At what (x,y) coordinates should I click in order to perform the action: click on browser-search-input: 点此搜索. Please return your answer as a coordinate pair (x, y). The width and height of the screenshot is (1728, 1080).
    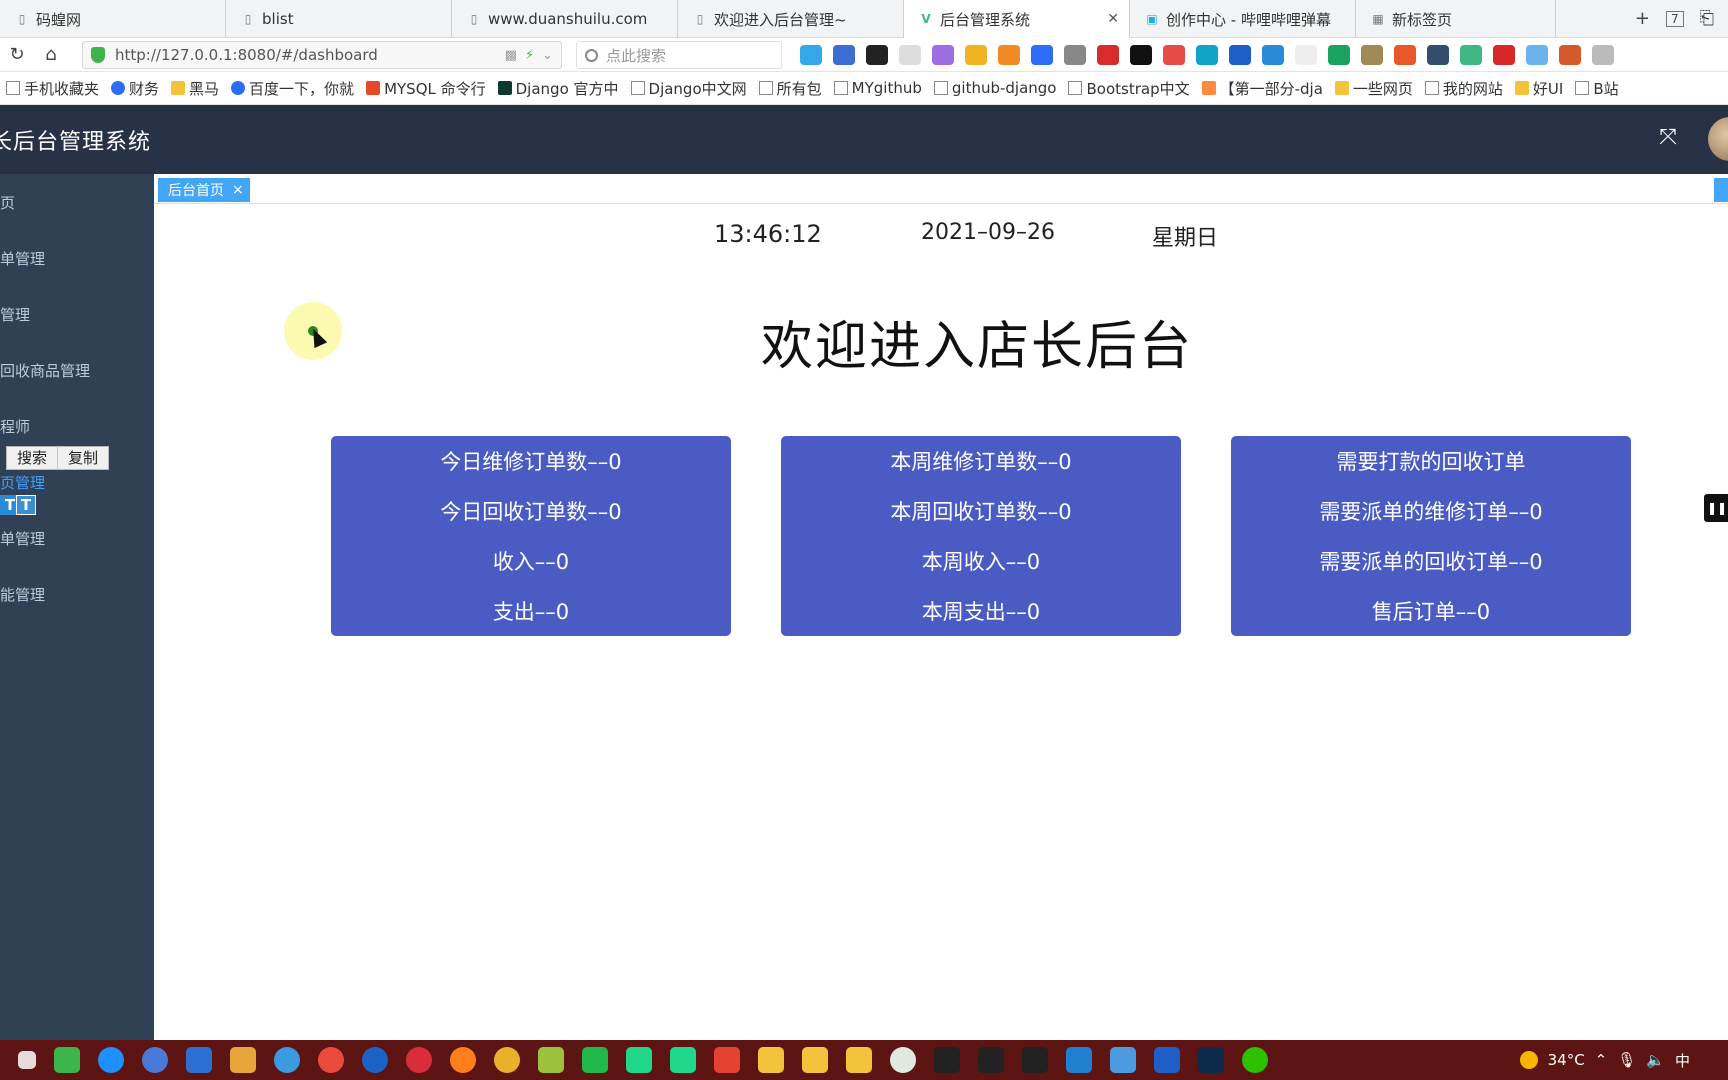
    Looking at the image, I should click on (679, 55).